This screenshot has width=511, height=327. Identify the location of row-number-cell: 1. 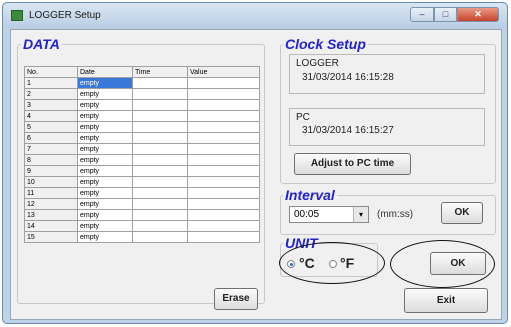
(51, 83).